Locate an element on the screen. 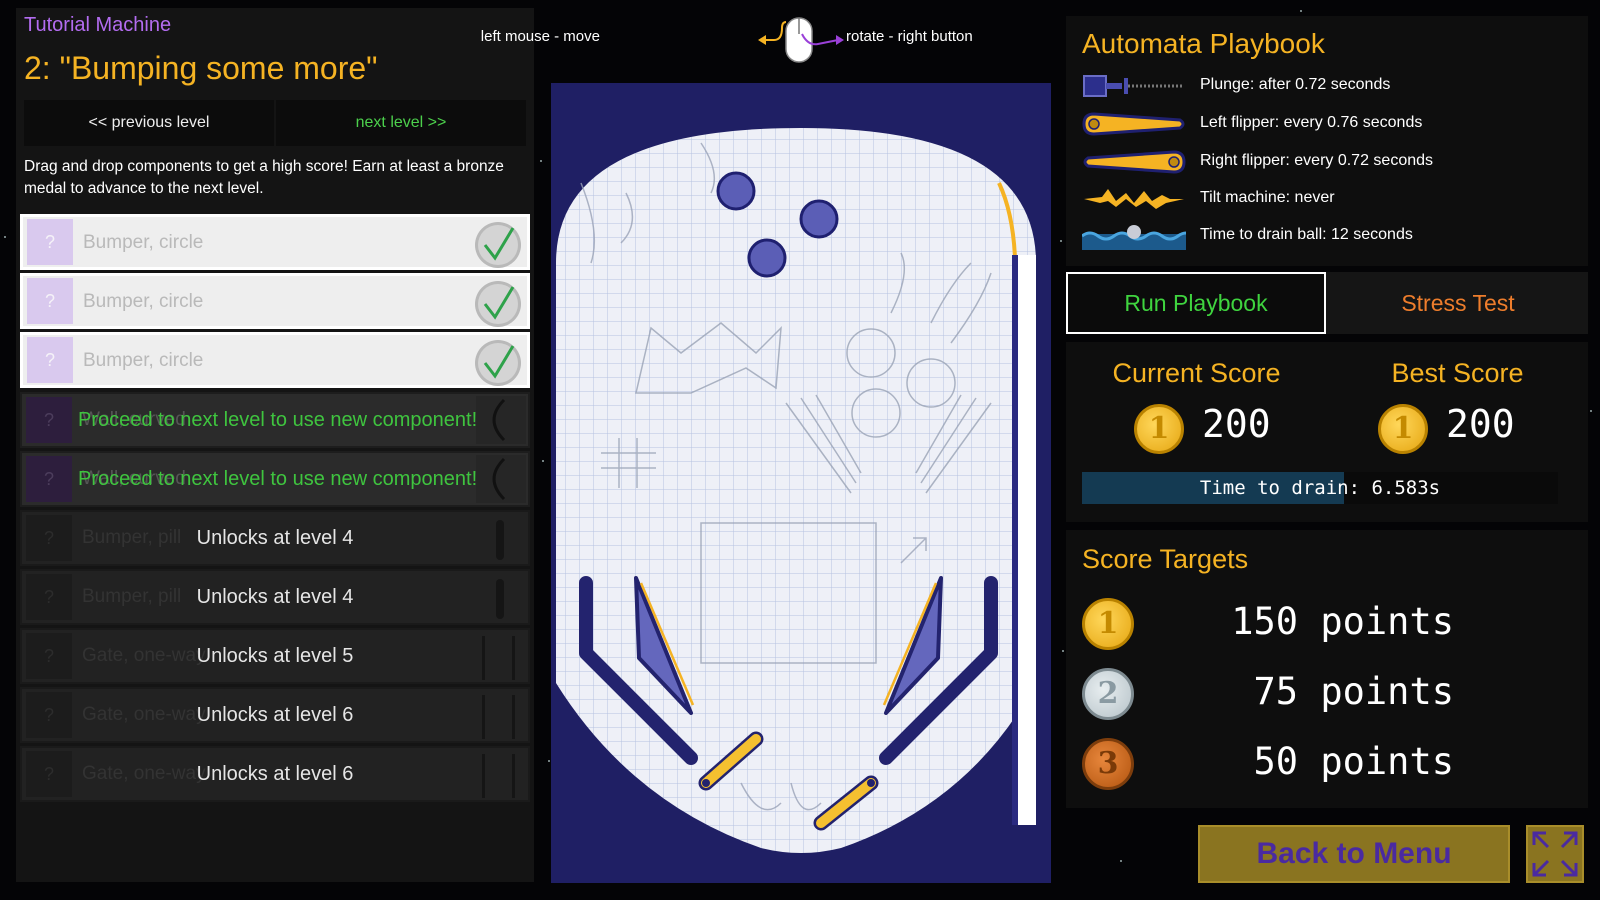 The image size is (1600, 900). tilt-setting: Tilt machine: never is located at coordinates (1267, 198).